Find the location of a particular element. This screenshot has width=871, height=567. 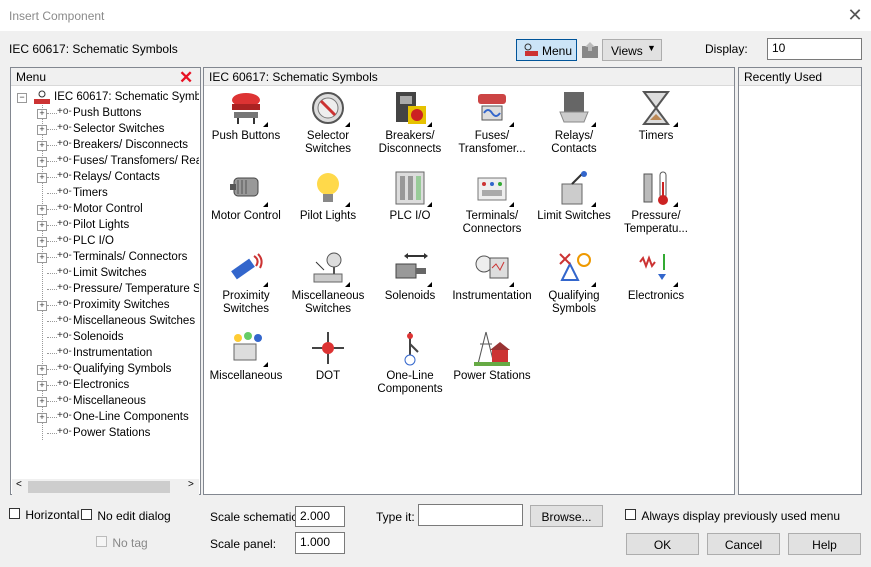

tree-item: + +o- Breakers/ Disconnects is located at coordinates (105, 146).